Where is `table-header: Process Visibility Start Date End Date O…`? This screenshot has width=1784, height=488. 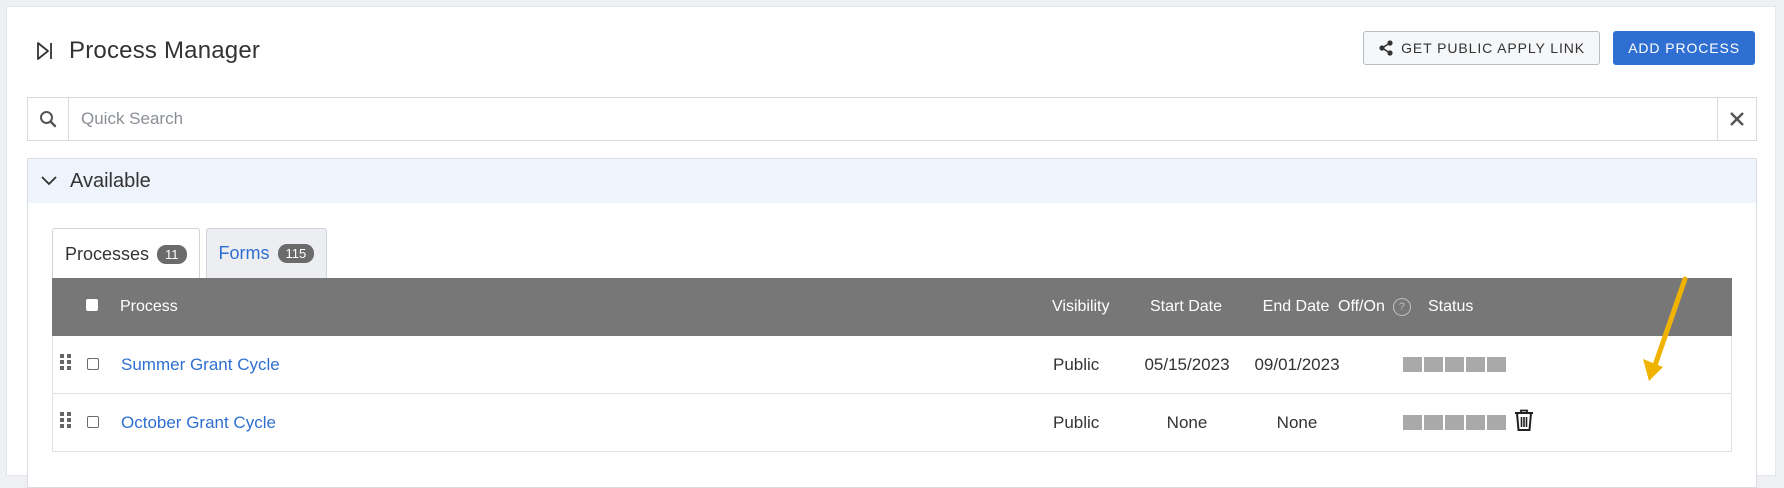
table-header: Process Visibility Start Date End Date O… is located at coordinates (892, 307).